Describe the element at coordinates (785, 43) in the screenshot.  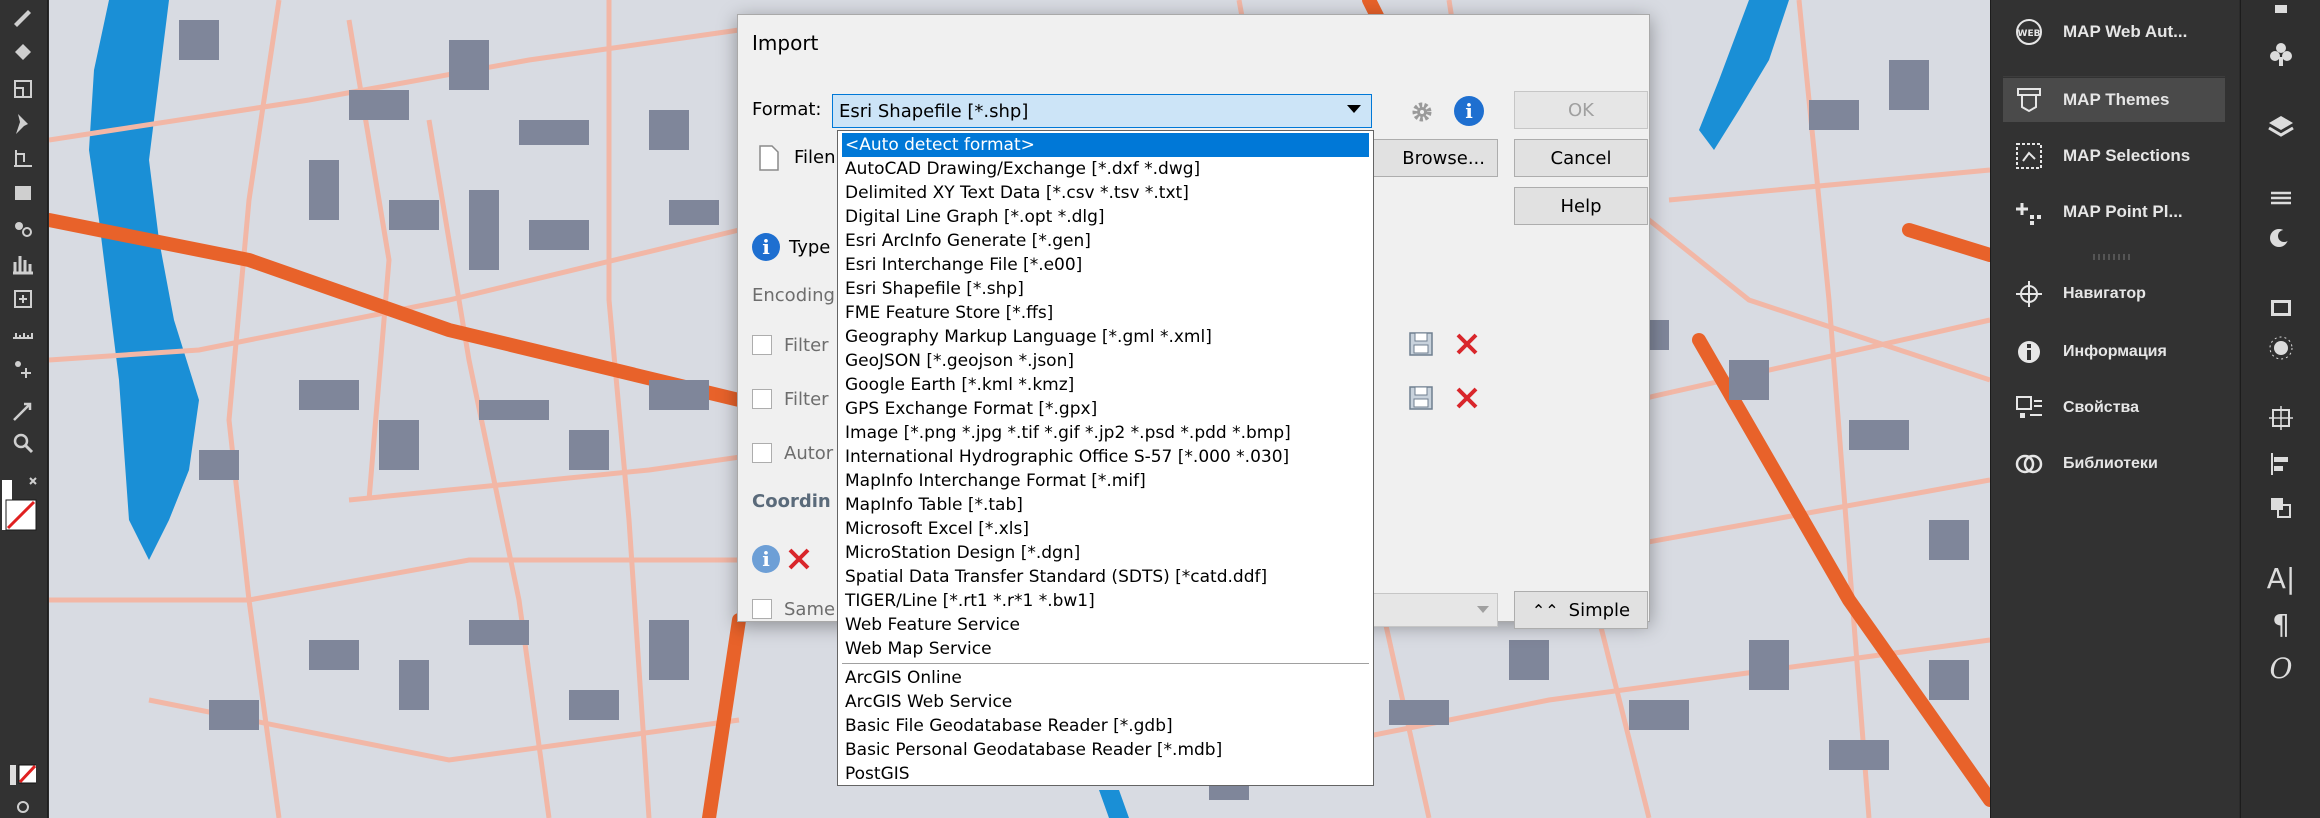
I see `dialog-title: Import` at that location.